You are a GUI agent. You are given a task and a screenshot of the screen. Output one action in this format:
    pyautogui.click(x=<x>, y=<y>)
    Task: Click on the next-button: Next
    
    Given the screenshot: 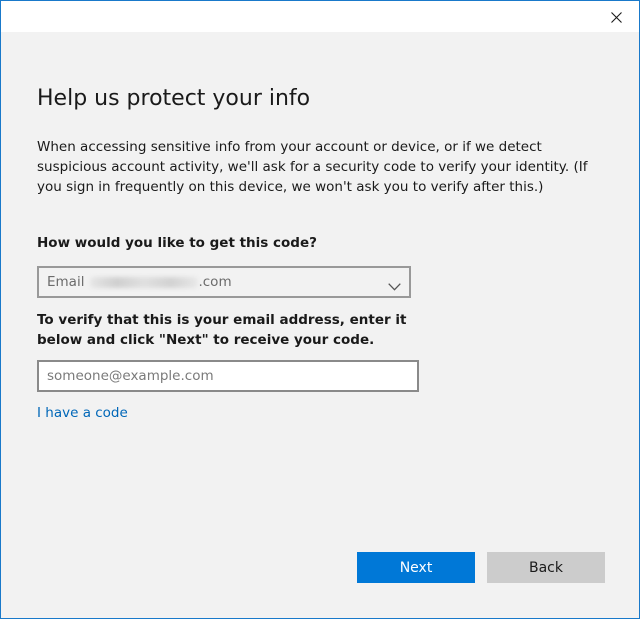 What is the action you would take?
    pyautogui.click(x=416, y=567)
    